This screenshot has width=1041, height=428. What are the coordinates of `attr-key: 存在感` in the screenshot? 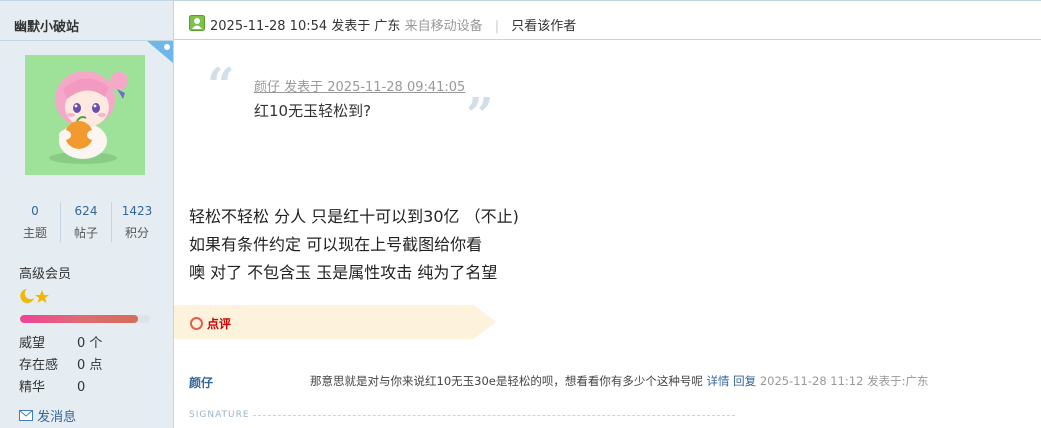 It's located at (39, 365).